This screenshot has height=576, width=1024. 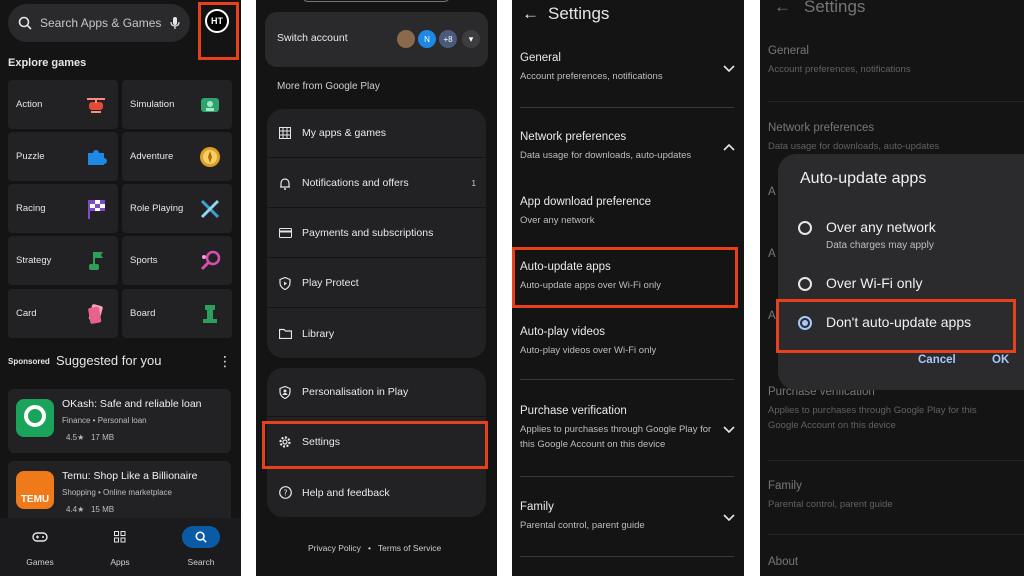 What do you see at coordinates (63, 313) in the screenshot?
I see `category-card: Card` at bounding box center [63, 313].